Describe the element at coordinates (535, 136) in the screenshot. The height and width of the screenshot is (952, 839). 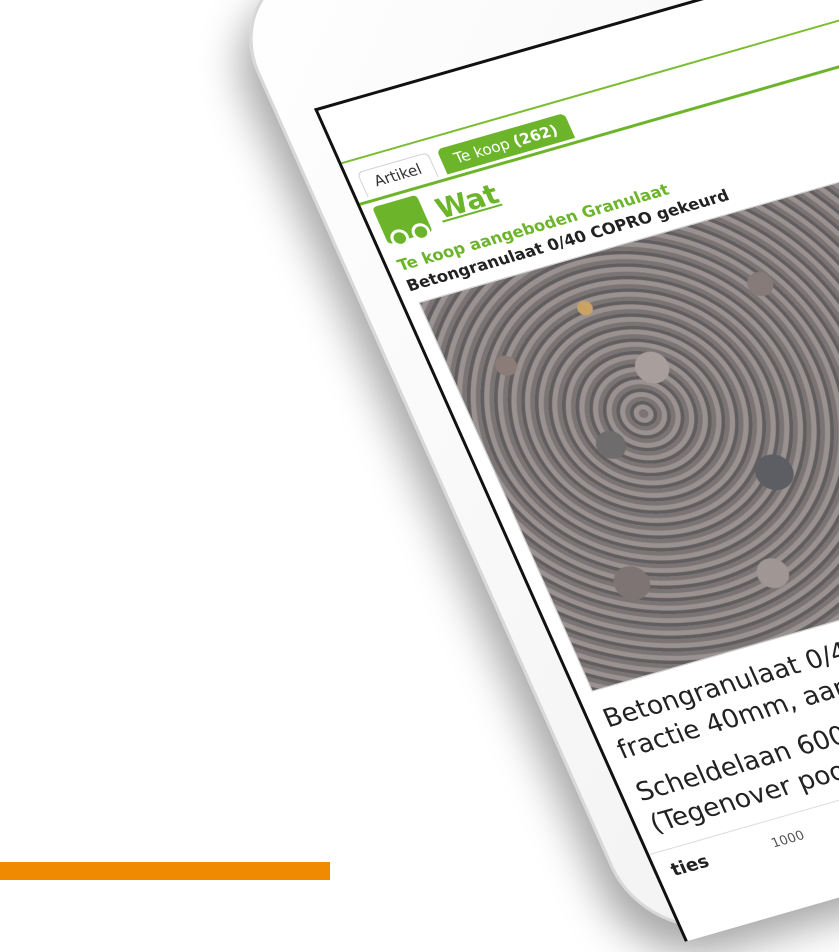
I see `tab-te-koop-count: (262)` at that location.